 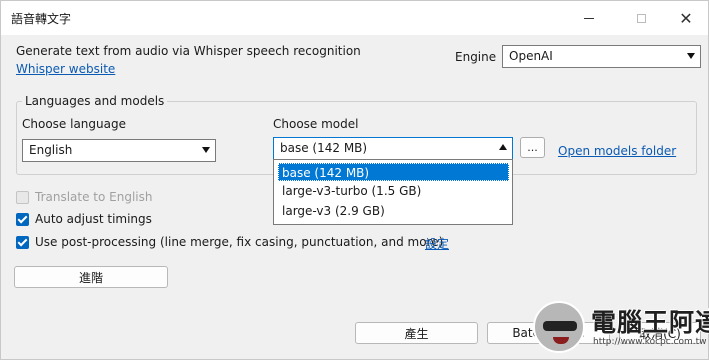 I want to click on mascot-face-icon, so click(x=559, y=327).